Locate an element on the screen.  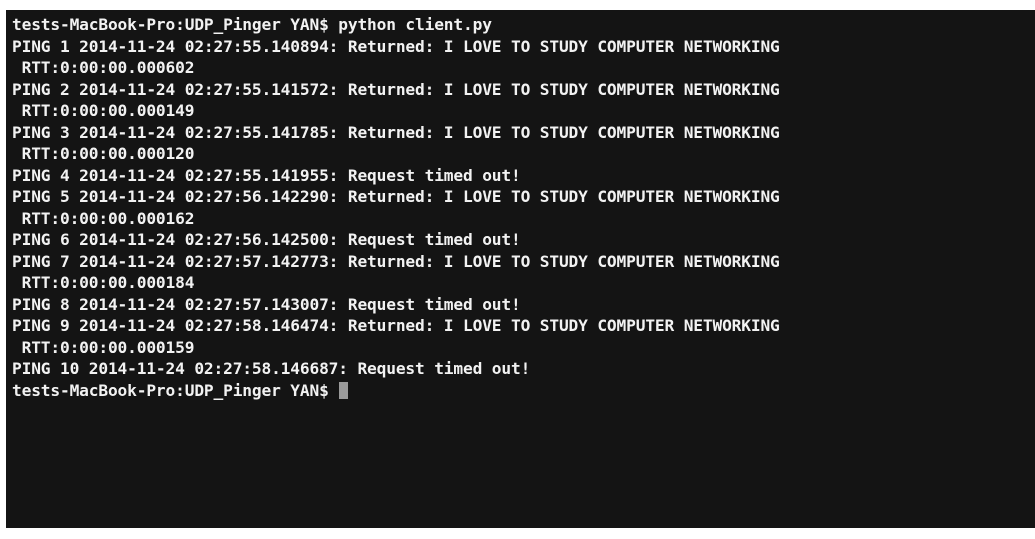
terminal-line: RTT:0:00:00.000602 is located at coordinates (103, 67).